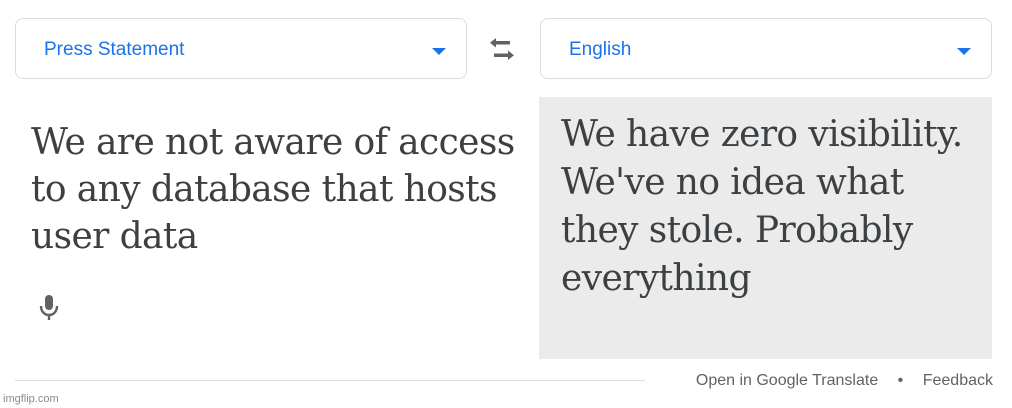 The image size is (1012, 408). I want to click on source-language-label: Press Statement, so click(114, 49).